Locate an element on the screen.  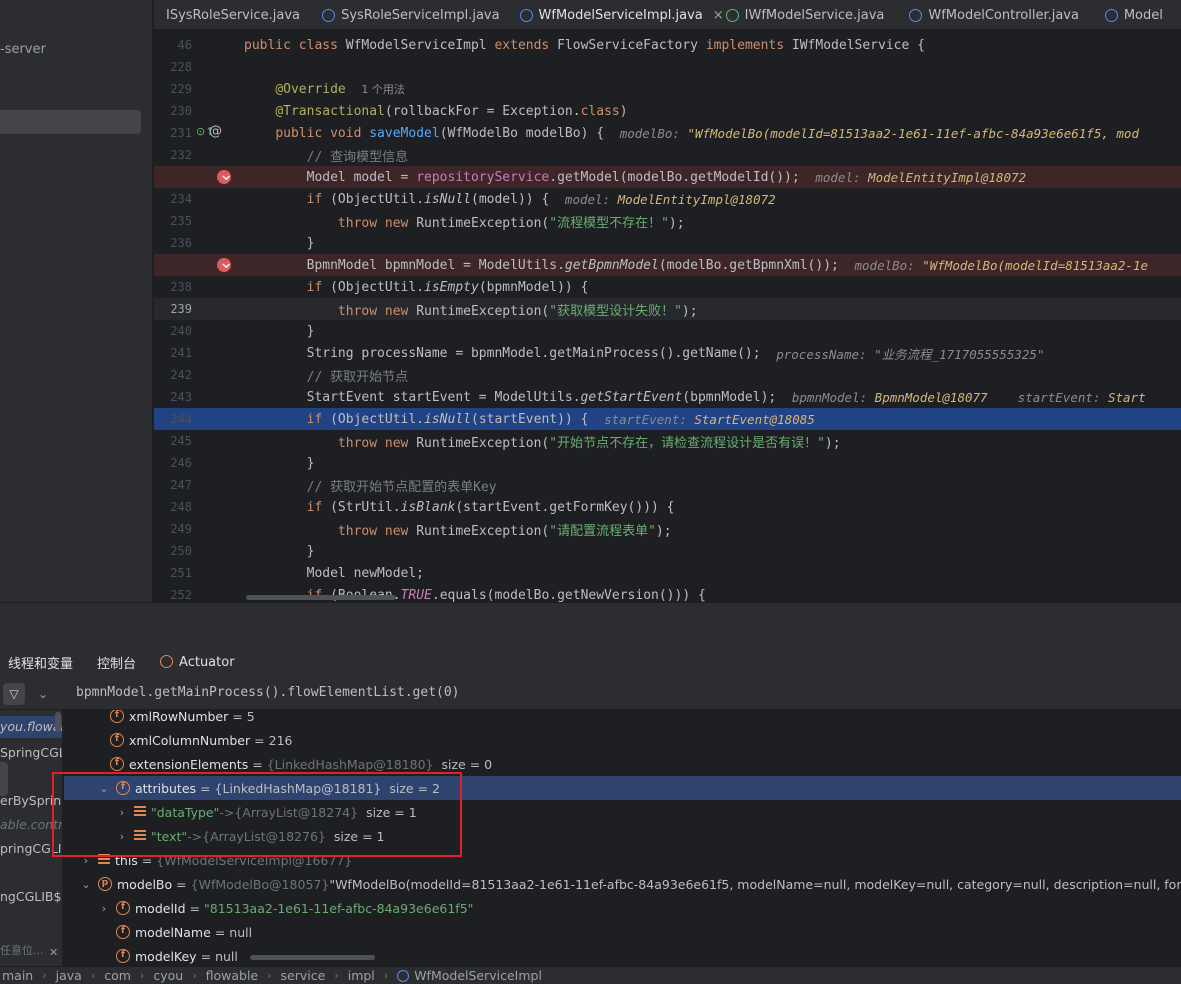
map-entry-icon is located at coordinates (140, 836).